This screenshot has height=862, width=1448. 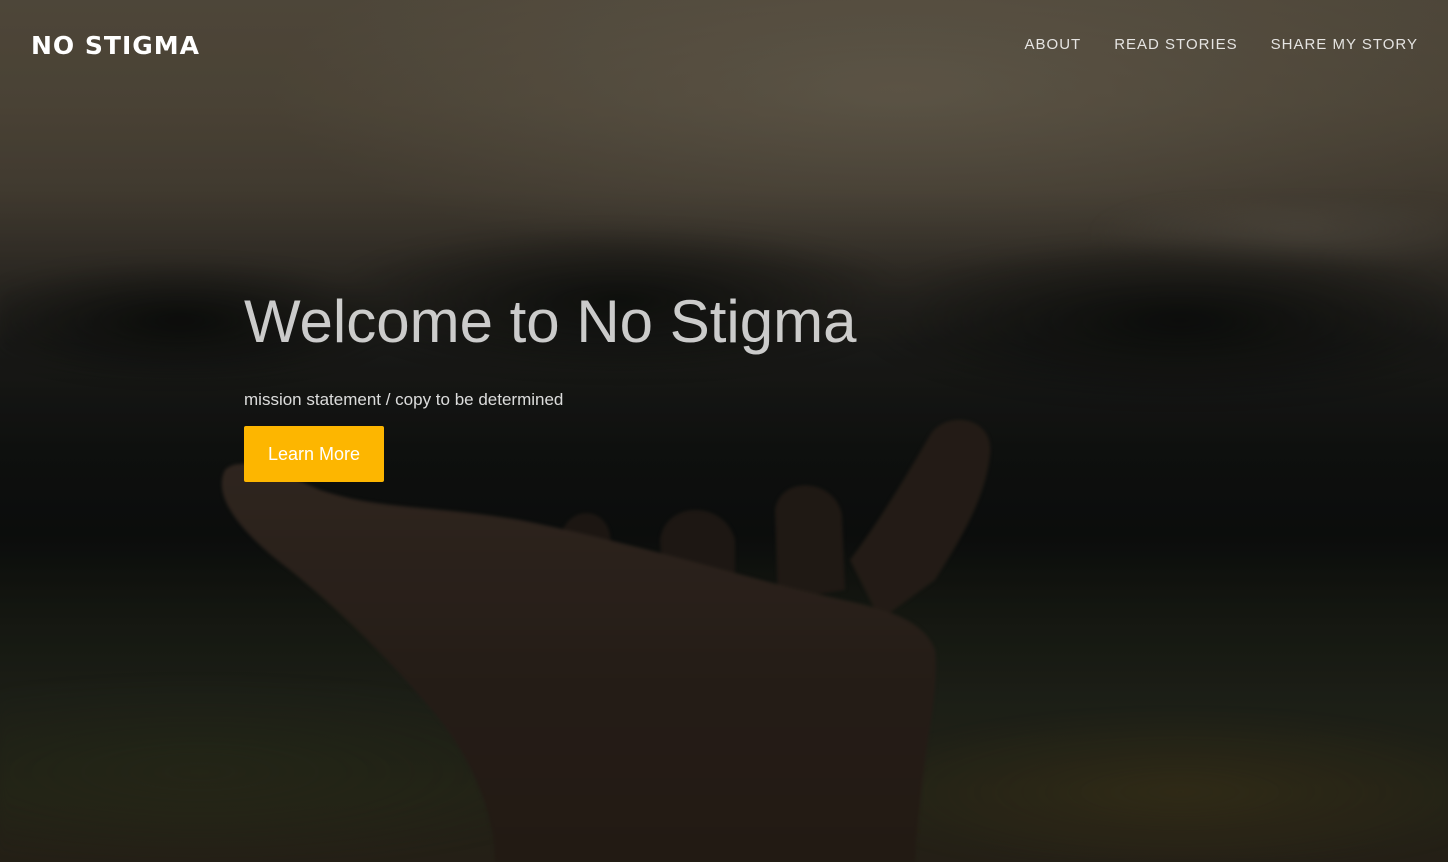 I want to click on nav-link-read-stories: READ STORIES, so click(x=1175, y=44).